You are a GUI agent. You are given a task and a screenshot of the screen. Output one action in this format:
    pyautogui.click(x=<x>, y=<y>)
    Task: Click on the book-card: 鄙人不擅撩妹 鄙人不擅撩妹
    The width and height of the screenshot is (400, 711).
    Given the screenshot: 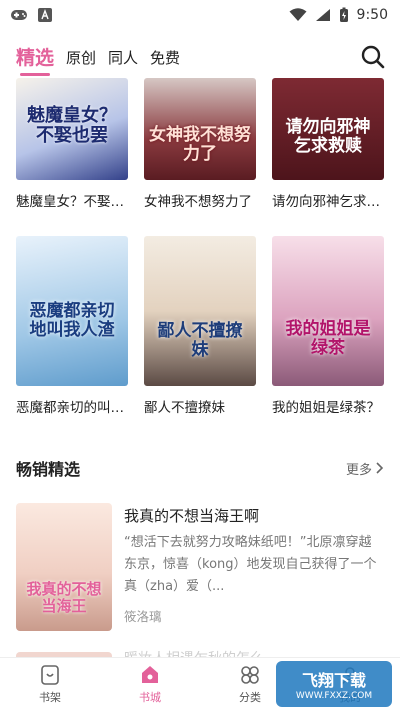 What is the action you would take?
    pyautogui.click(x=200, y=329)
    